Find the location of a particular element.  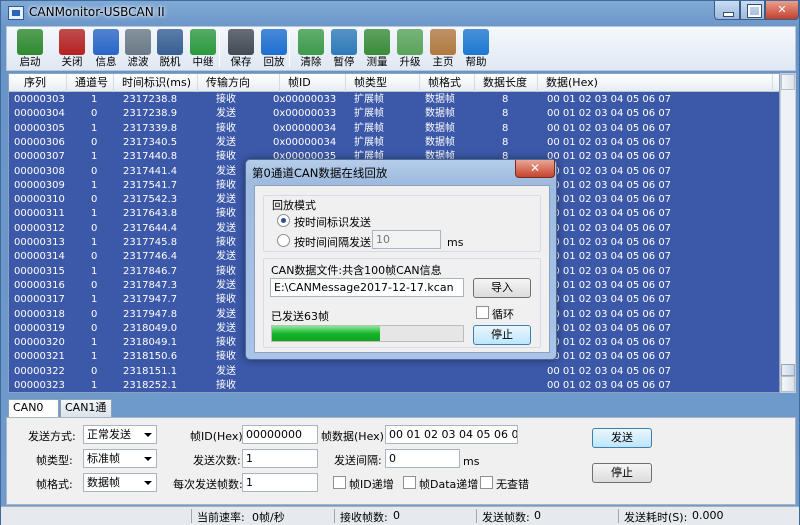

dialog-close-button: ✕ is located at coordinates (535, 169).